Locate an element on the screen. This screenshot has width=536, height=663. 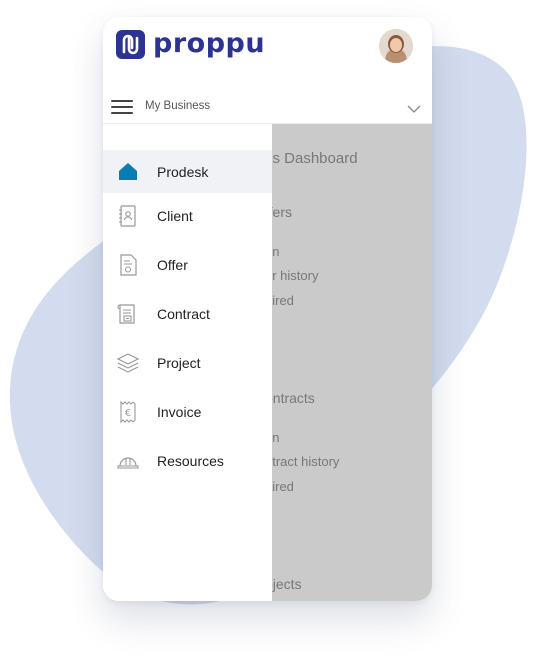
user-avatar is located at coordinates (396, 46).